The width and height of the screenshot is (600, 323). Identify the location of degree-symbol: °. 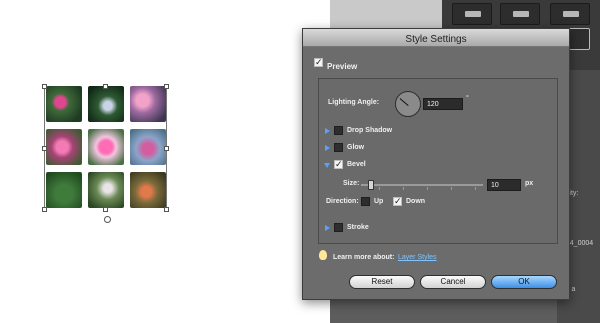
(467, 98).